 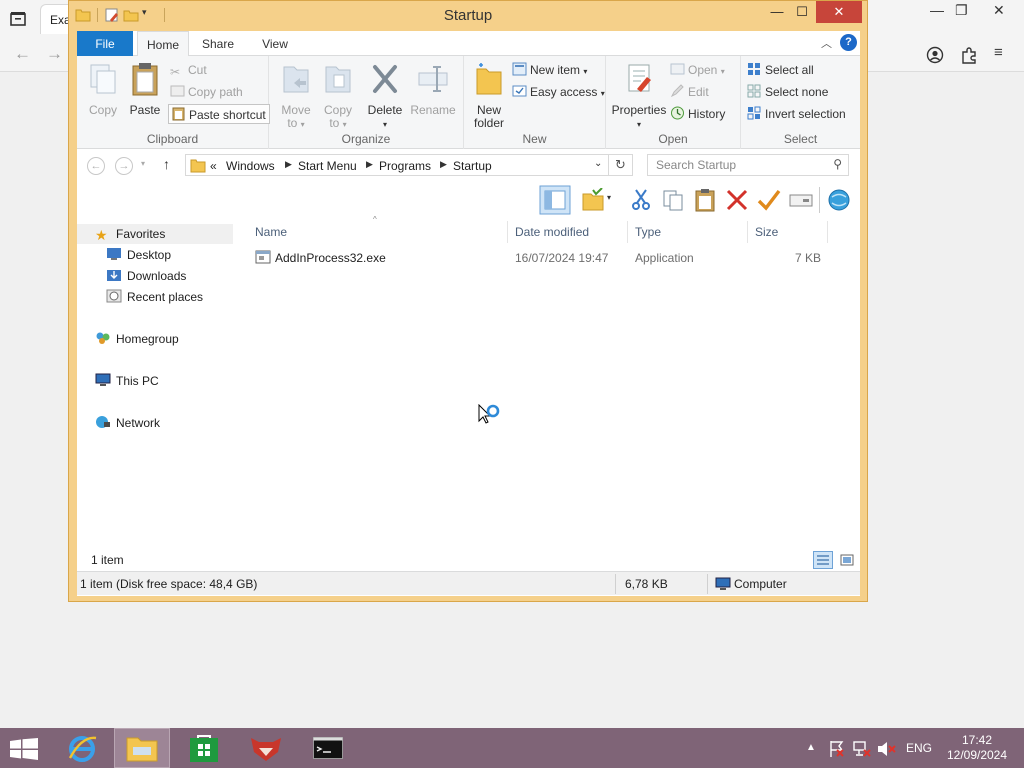 What do you see at coordinates (760, 584) in the screenshot?
I see `status-location: Computer` at bounding box center [760, 584].